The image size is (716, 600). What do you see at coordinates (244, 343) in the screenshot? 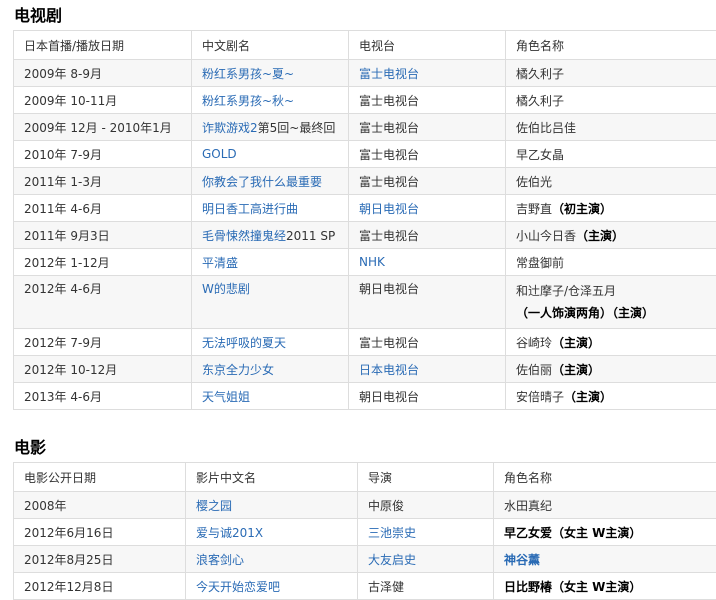
I see `drama-title-link: 无法呼吸的夏天` at bounding box center [244, 343].